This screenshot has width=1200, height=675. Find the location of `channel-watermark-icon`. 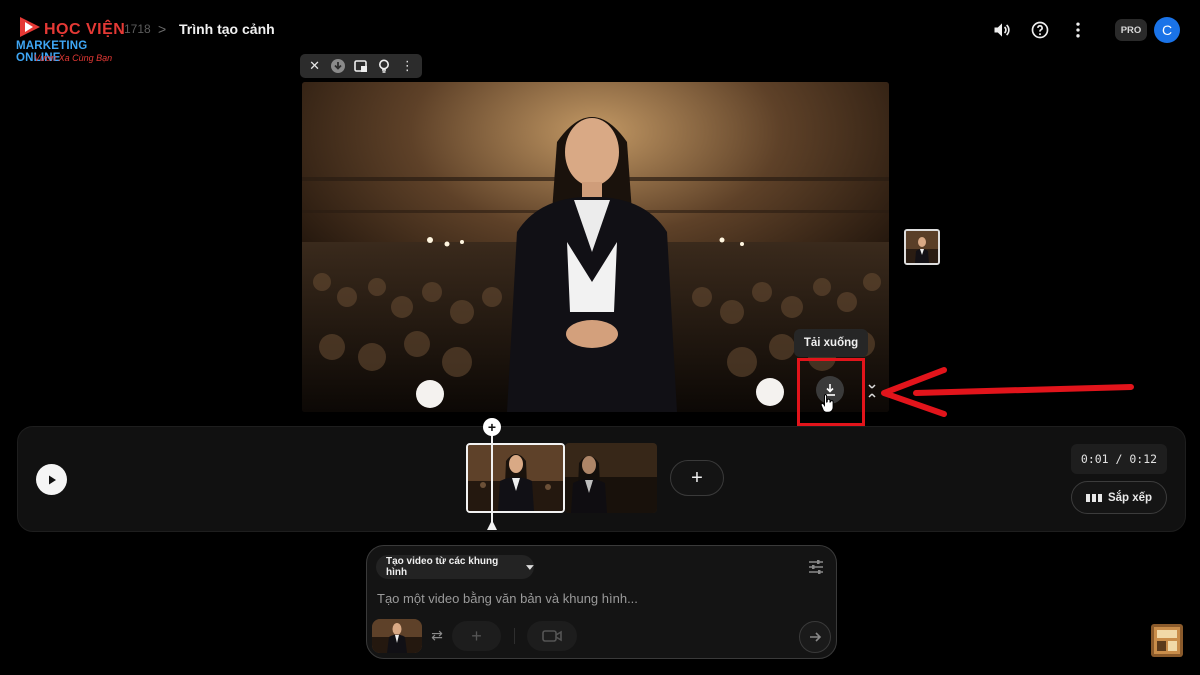

channel-watermark-icon is located at coordinates (1167, 640).